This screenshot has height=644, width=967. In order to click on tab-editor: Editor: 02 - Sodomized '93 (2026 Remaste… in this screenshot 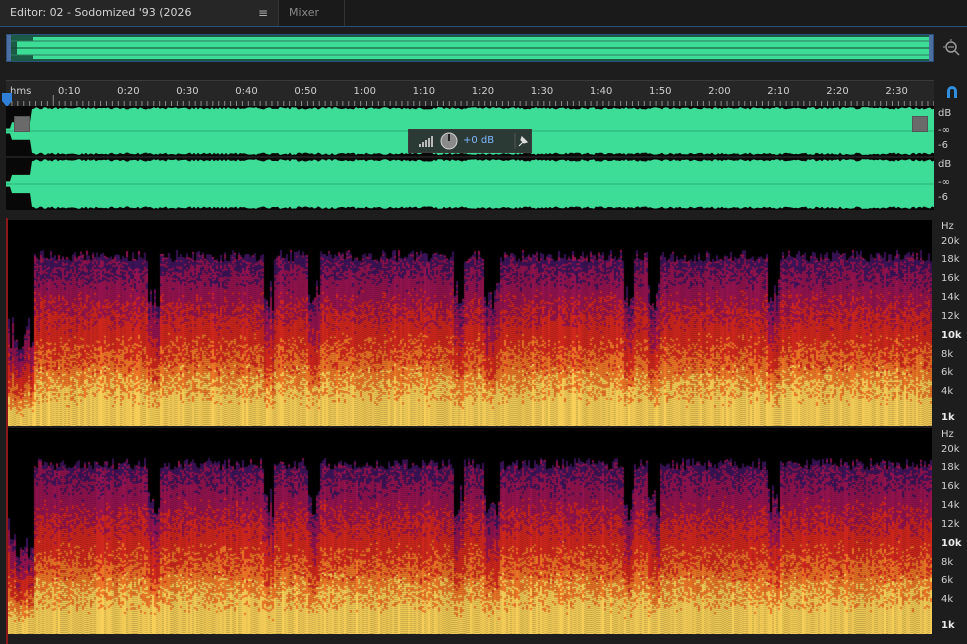, I will do `click(139, 22)`.